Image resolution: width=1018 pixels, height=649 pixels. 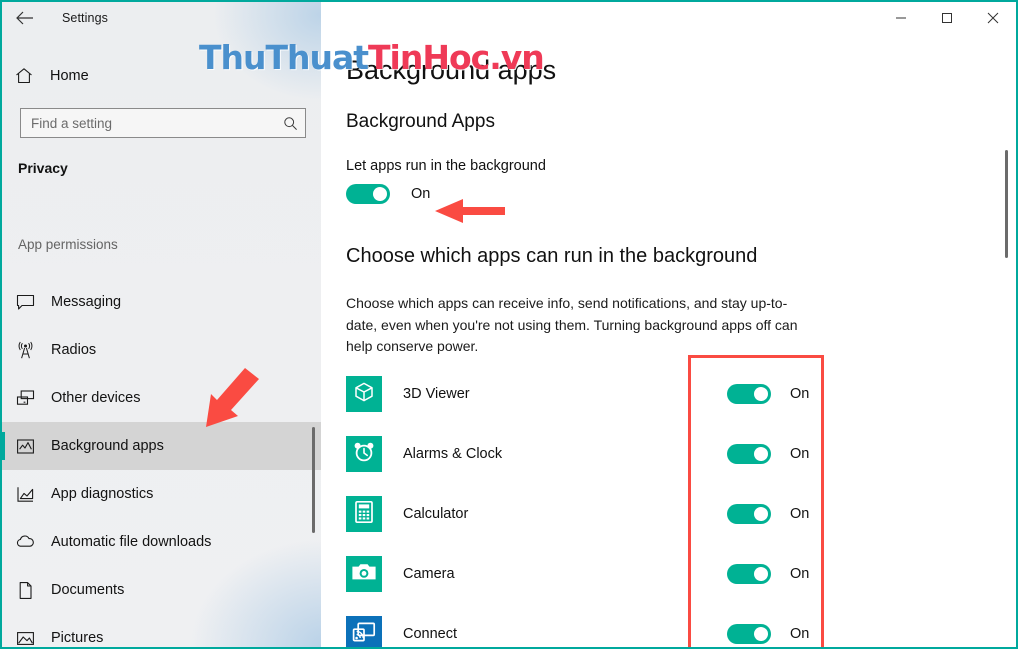 I want to click on sidebar-item-radios: Radios, so click(x=161, y=350).